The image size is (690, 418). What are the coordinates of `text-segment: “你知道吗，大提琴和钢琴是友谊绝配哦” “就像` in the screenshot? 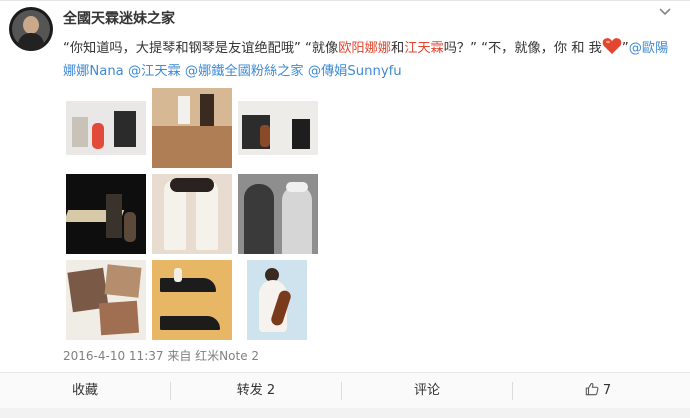 It's located at (201, 48).